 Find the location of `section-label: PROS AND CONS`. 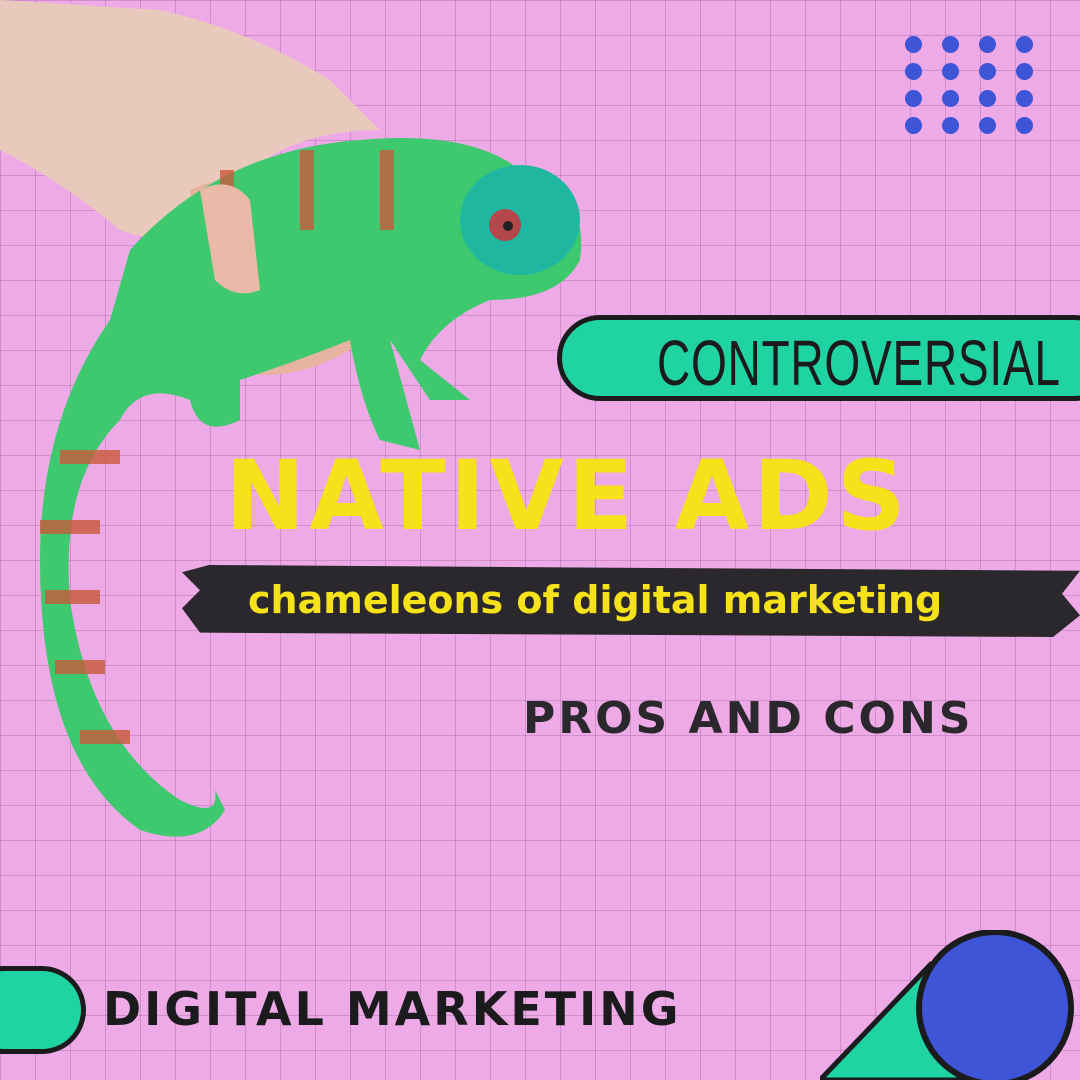

section-label: PROS AND CONS is located at coordinates (748, 718).